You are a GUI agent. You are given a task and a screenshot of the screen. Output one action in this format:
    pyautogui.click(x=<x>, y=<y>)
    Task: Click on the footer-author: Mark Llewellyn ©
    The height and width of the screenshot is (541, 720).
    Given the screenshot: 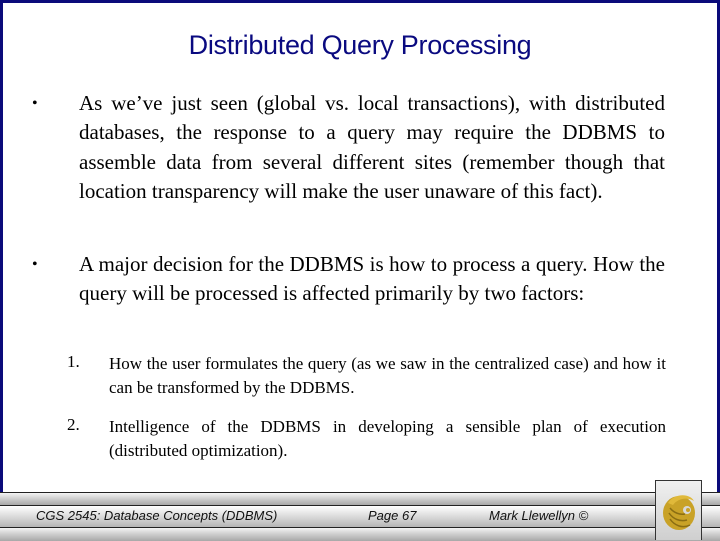 What is the action you would take?
    pyautogui.click(x=539, y=515)
    